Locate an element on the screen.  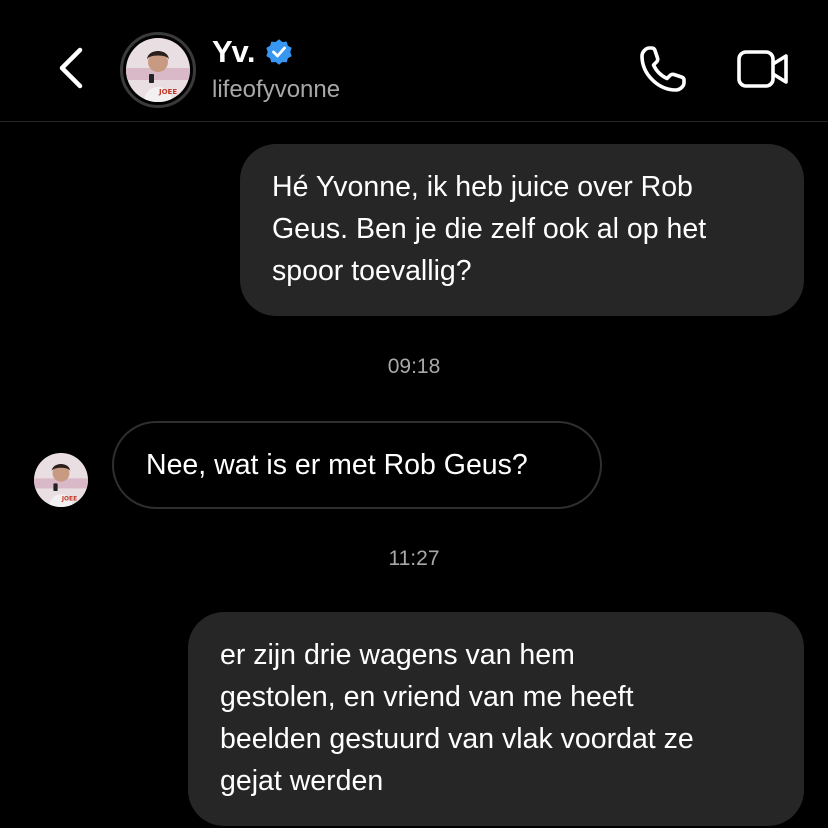
contact-avatar: JOEE is located at coordinates (158, 70).